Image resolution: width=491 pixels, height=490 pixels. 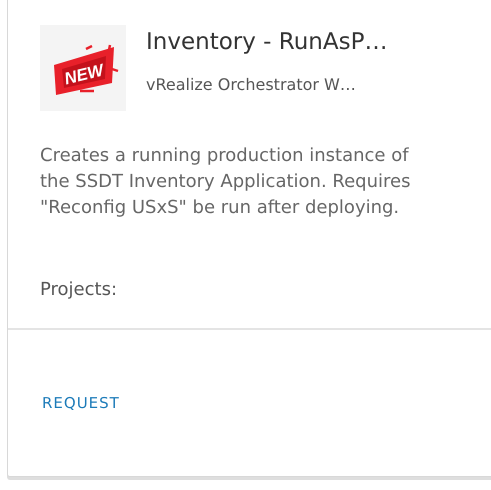 What do you see at coordinates (81, 403) in the screenshot?
I see `request-button: REQUEST` at bounding box center [81, 403].